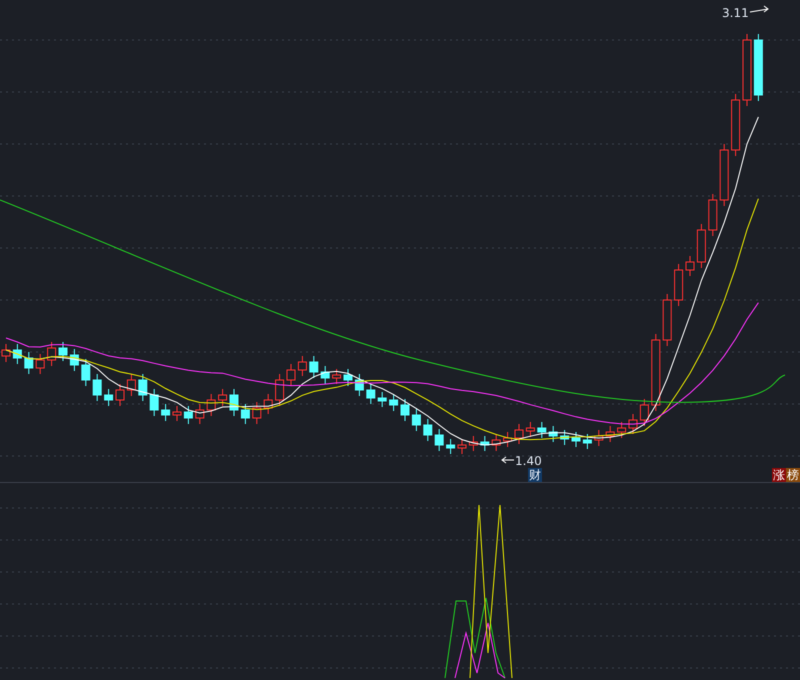 This screenshot has height=680, width=800. Describe the element at coordinates (528, 461) in the screenshot. I see `low-price-label: 1.40` at that location.